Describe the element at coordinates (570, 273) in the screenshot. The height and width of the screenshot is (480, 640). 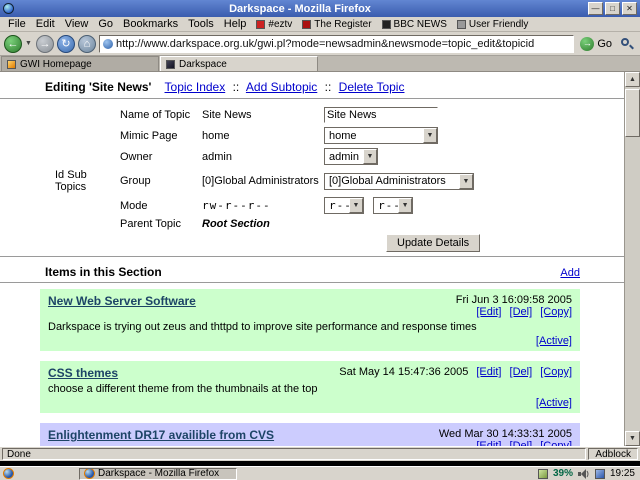
I see `add-link: Add` at that location.